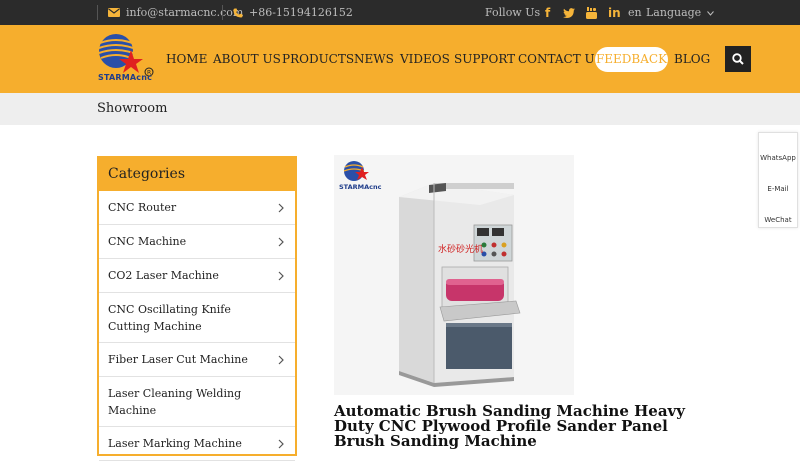 The height and width of the screenshot is (461, 800). What do you see at coordinates (186, 402) in the screenshot?
I see `category-label: Laser Cleaning Welding Machine` at bounding box center [186, 402].